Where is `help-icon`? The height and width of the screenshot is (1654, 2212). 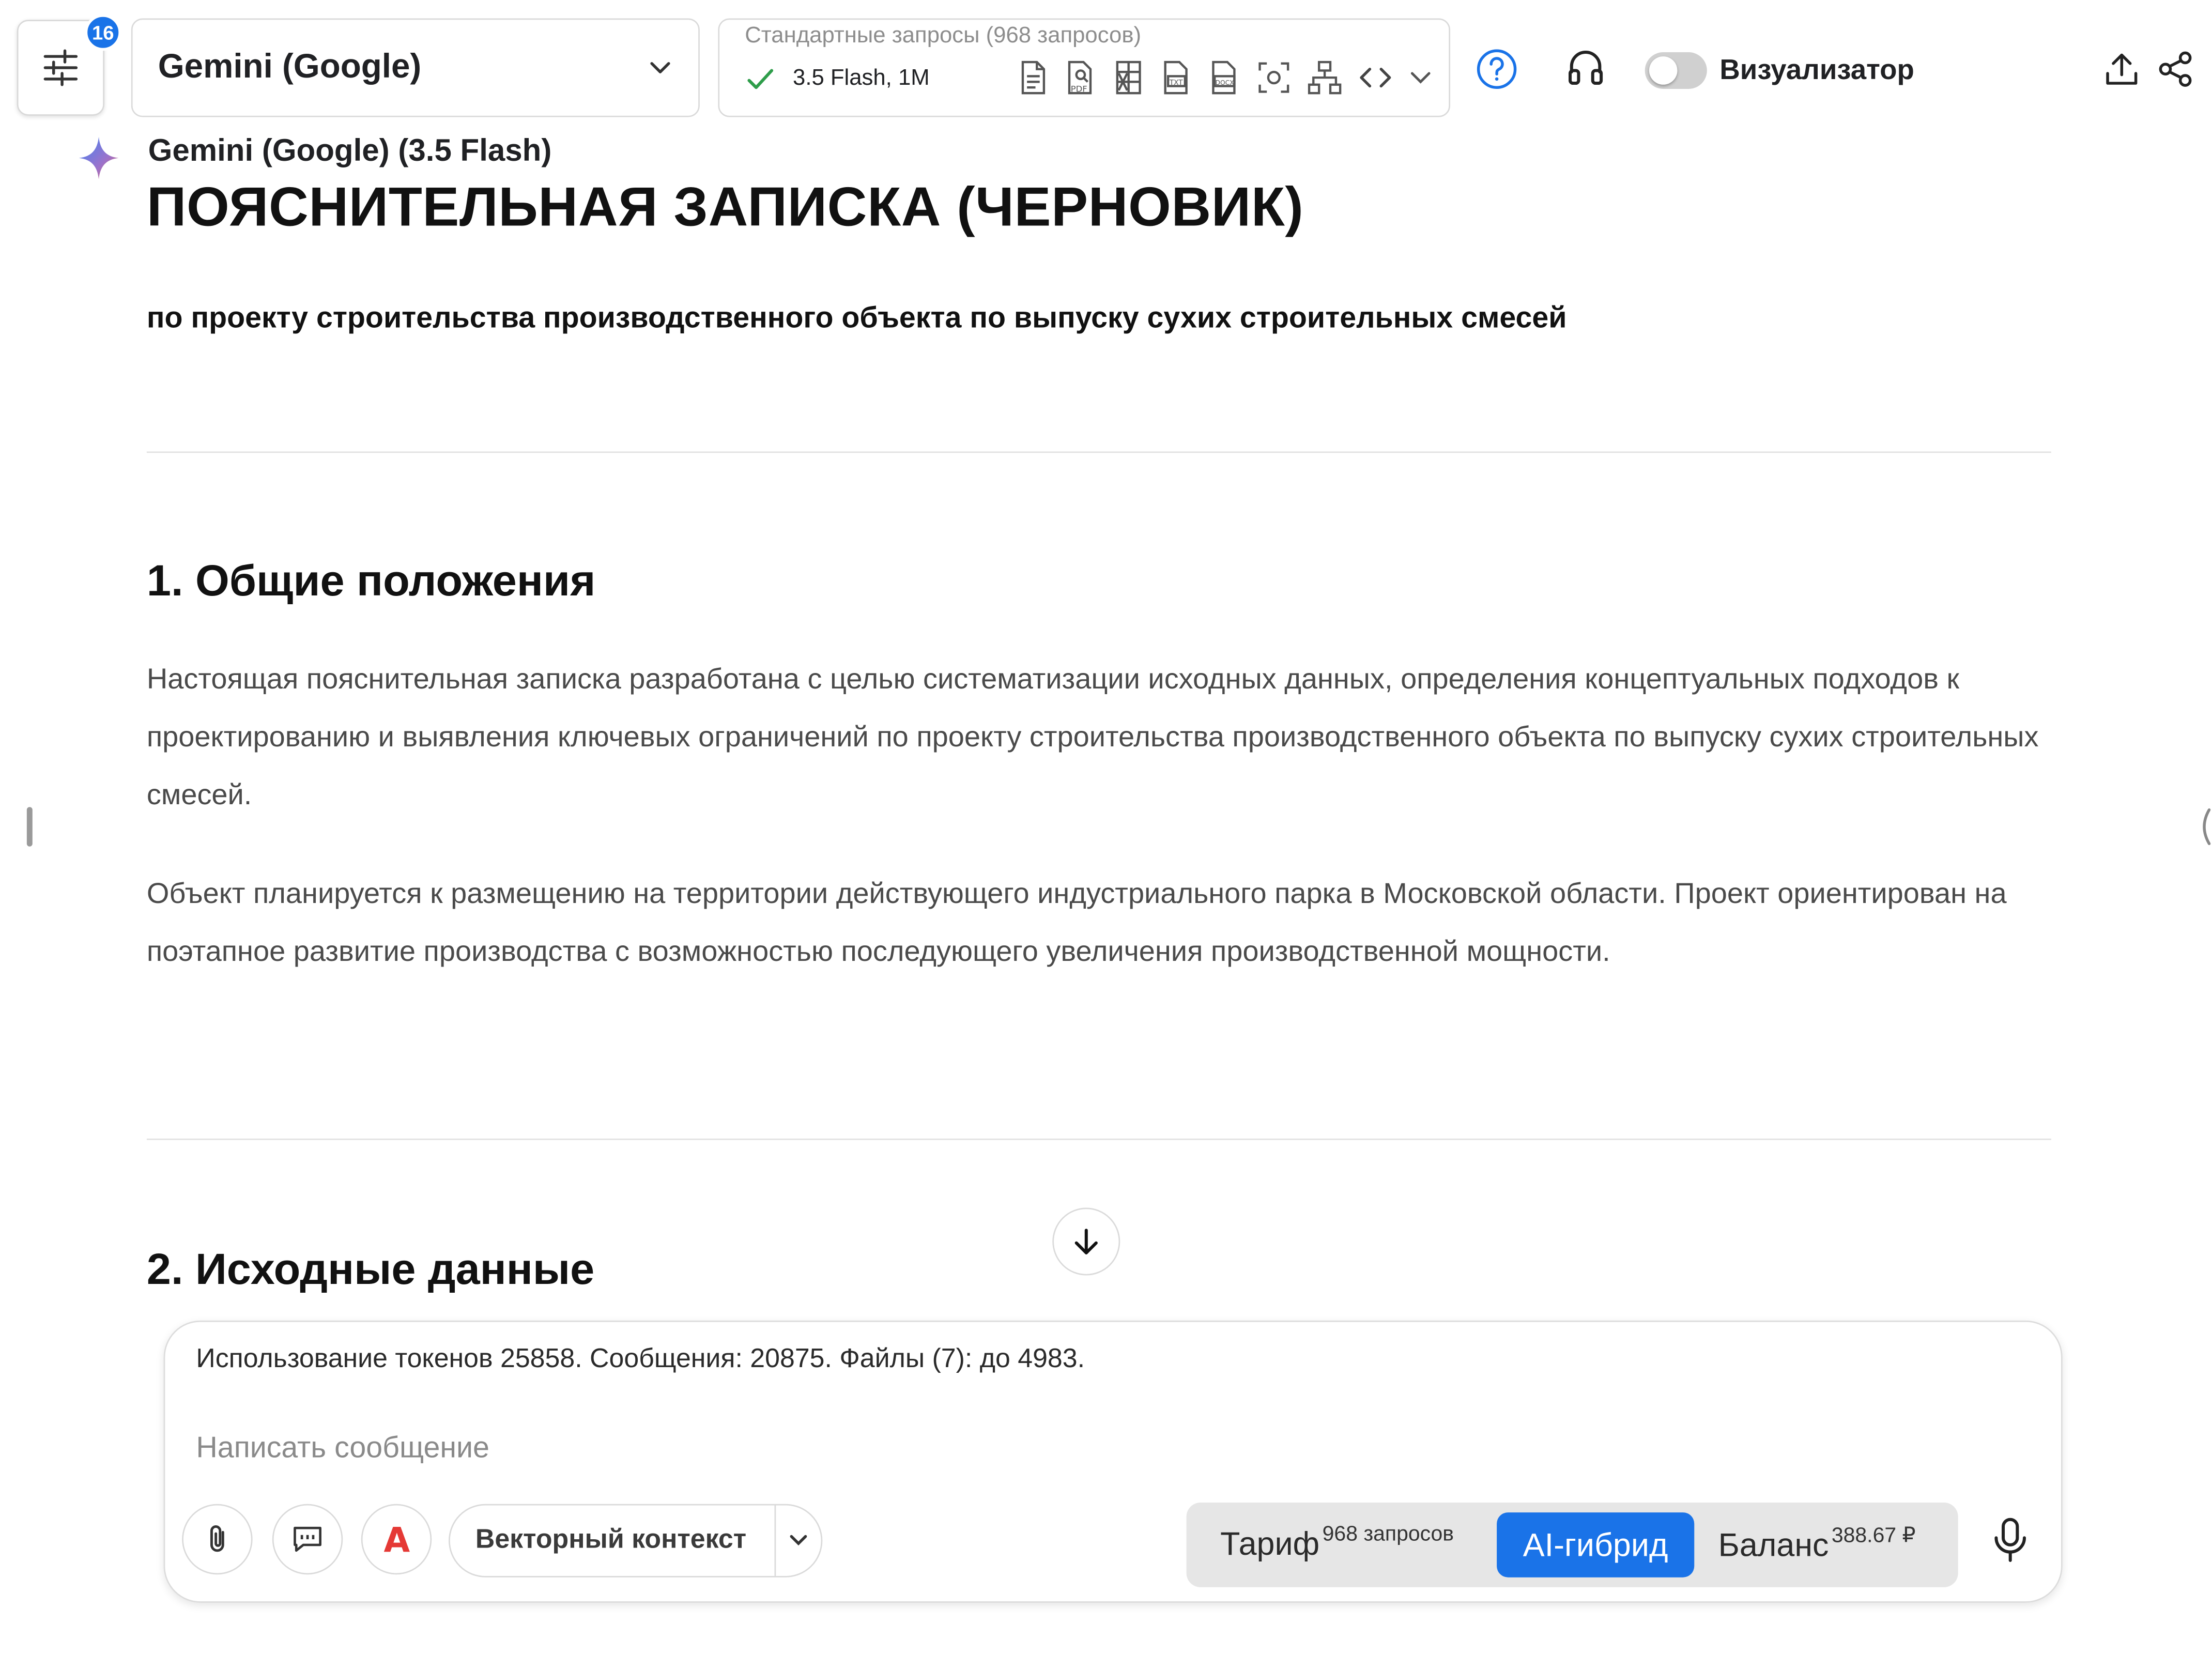 help-icon is located at coordinates (1496, 69).